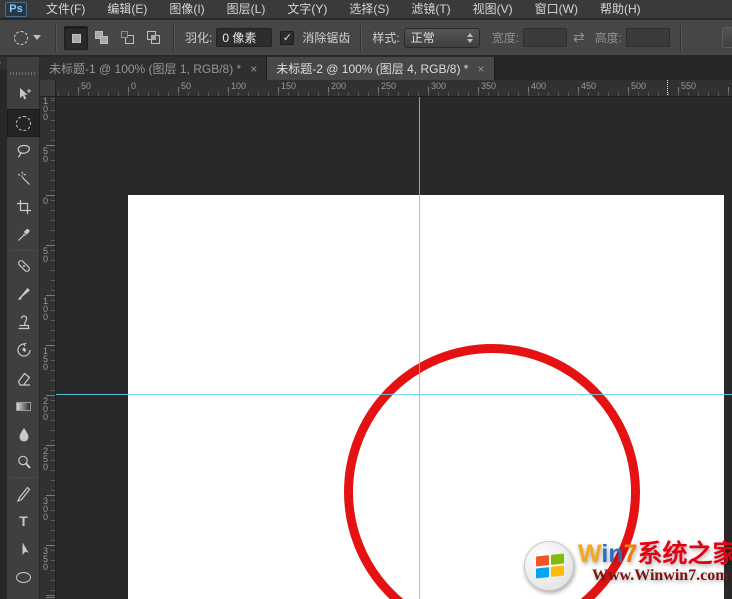 This screenshot has height=599, width=732. Describe the element at coordinates (127, 9) in the screenshot. I see `menu-item-edit: 编辑(E)` at that location.